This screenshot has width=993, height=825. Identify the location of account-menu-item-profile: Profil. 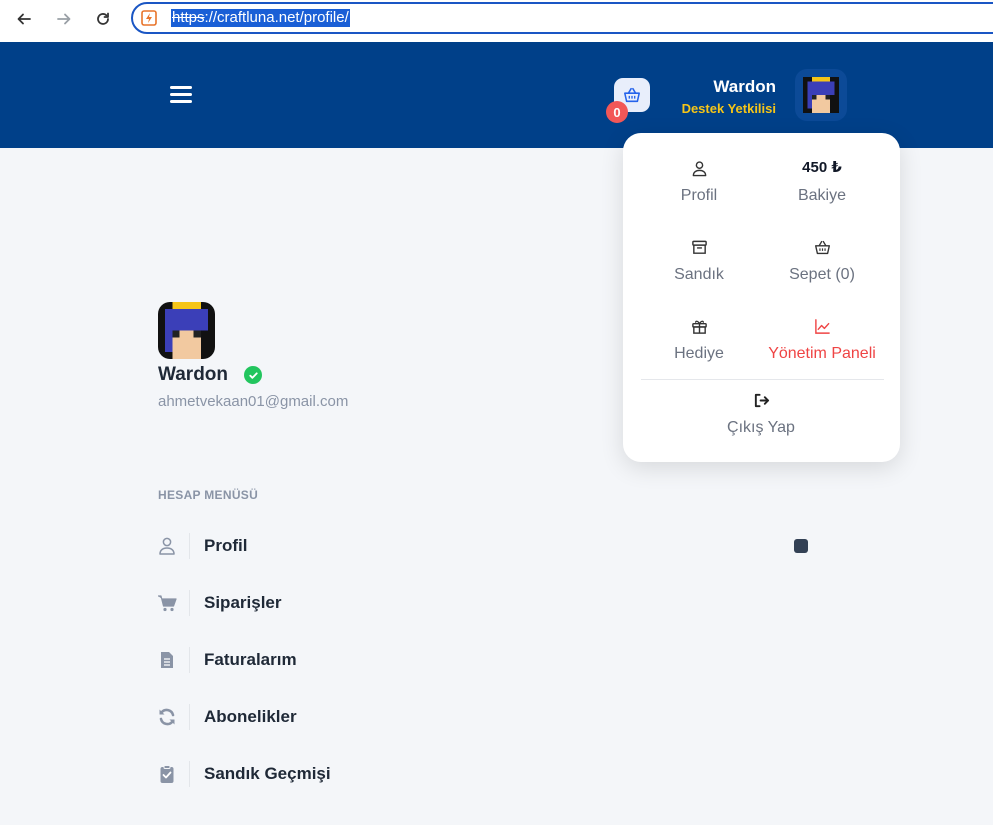
(201, 546).